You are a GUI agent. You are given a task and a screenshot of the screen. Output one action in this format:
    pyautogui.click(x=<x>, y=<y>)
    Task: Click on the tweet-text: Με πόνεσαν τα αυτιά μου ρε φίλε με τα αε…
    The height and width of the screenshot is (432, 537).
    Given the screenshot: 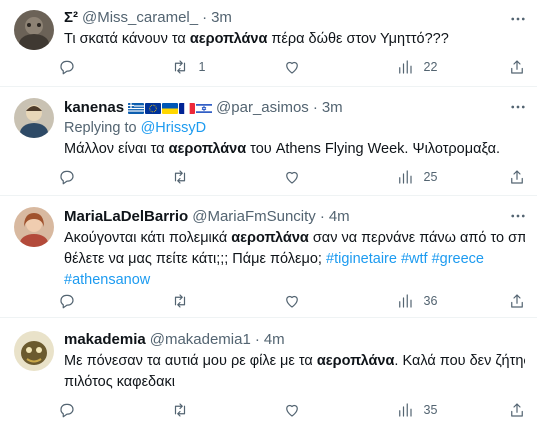 What is the action you would take?
    pyautogui.click(x=294, y=361)
    